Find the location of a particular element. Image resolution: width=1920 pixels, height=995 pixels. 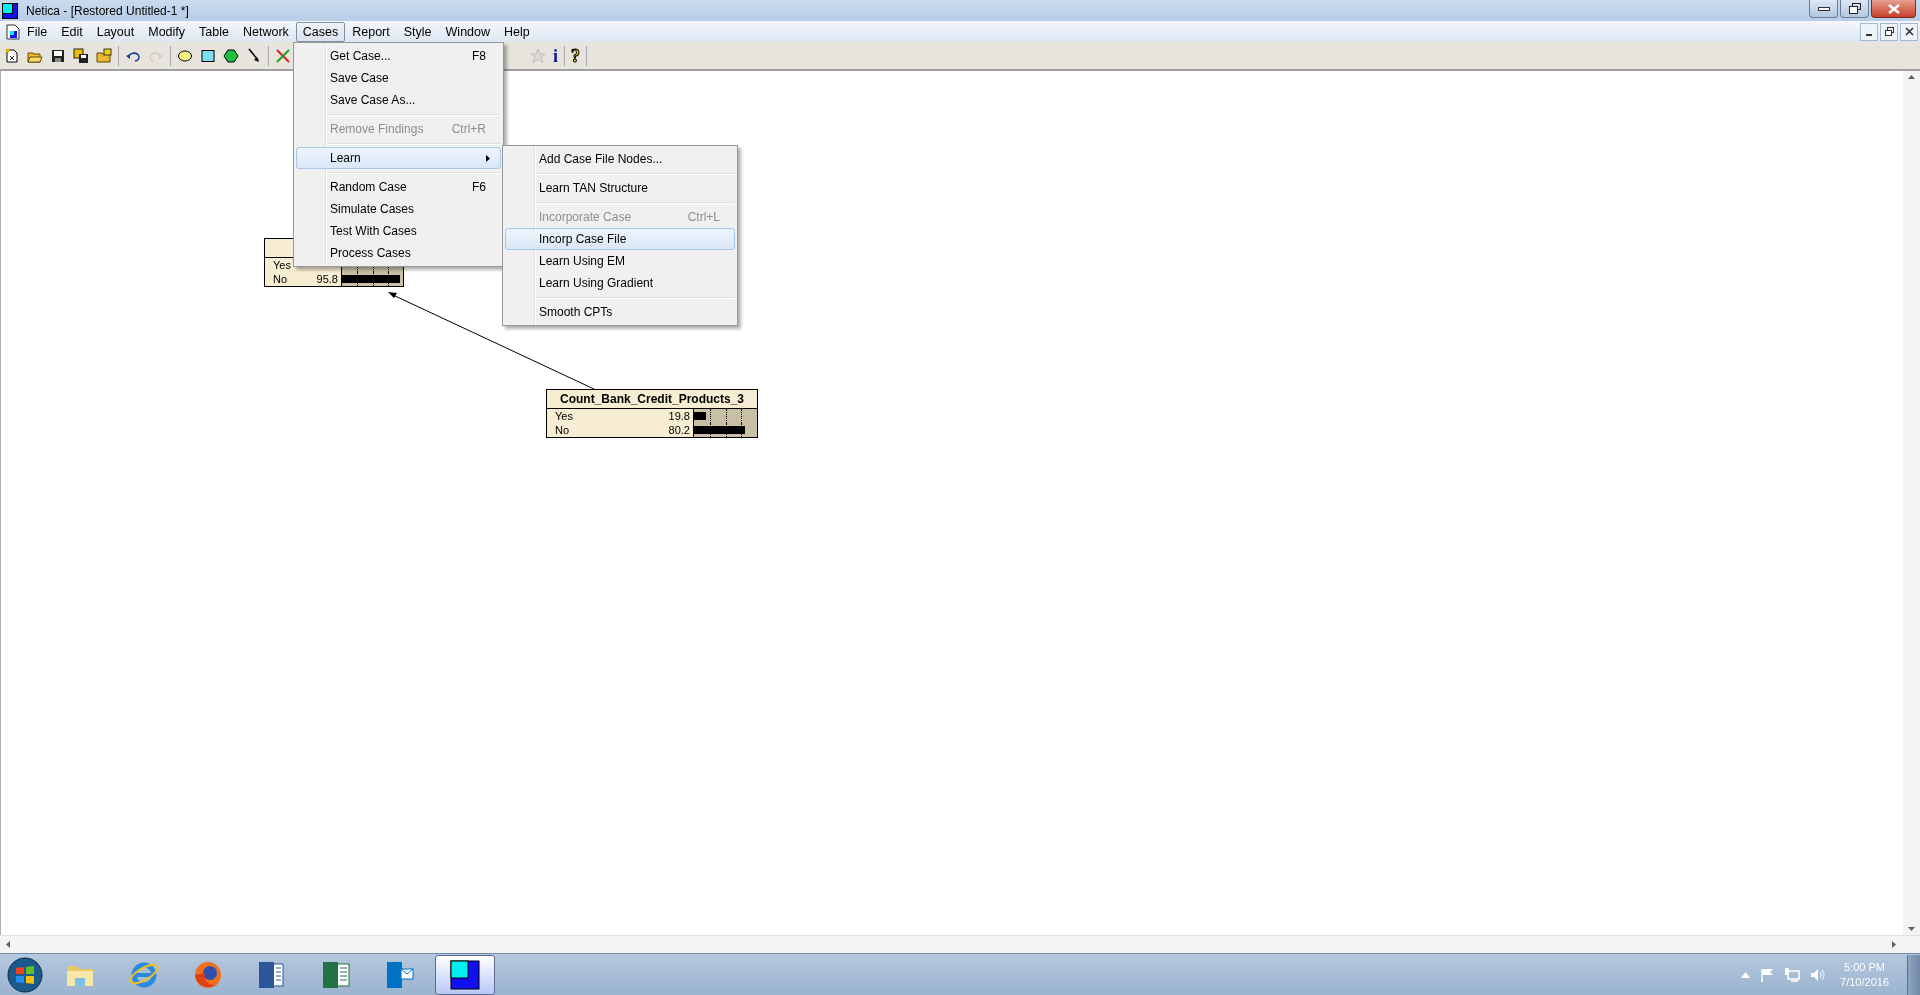

shortcut-label: F8 is located at coordinates (479, 56).